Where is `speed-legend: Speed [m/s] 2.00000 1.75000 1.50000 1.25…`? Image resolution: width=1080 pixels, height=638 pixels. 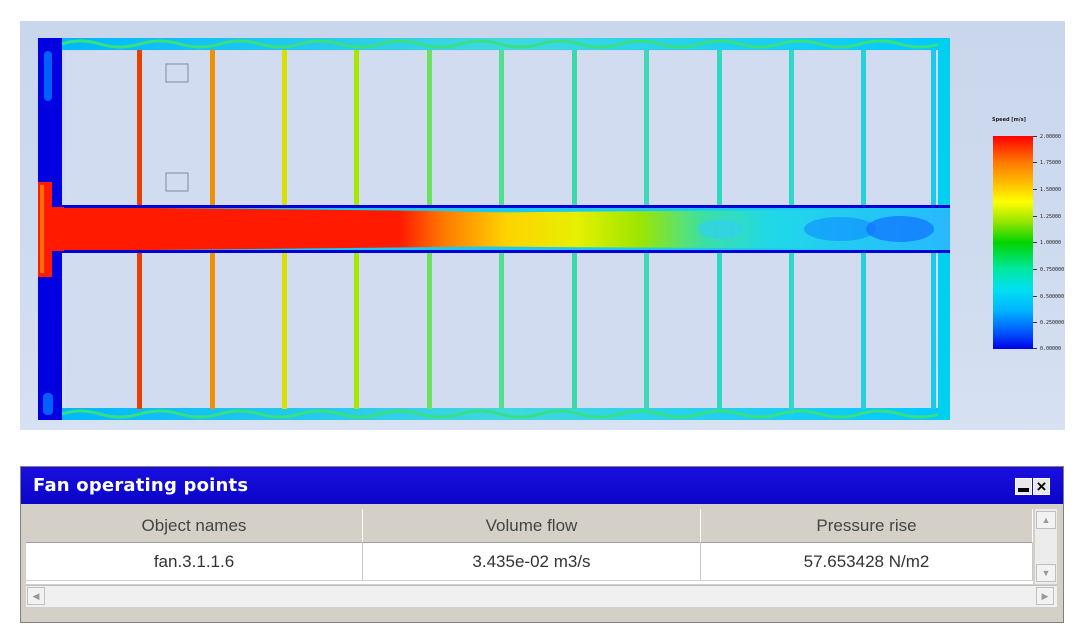
speed-legend: Speed [m/s] 2.00000 1.75000 1.50000 1.25… is located at coordinates (1032, 237).